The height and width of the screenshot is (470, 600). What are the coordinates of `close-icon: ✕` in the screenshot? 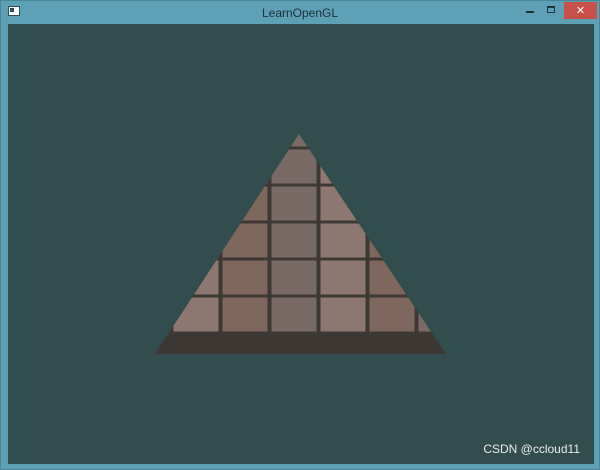 It's located at (580, 10).